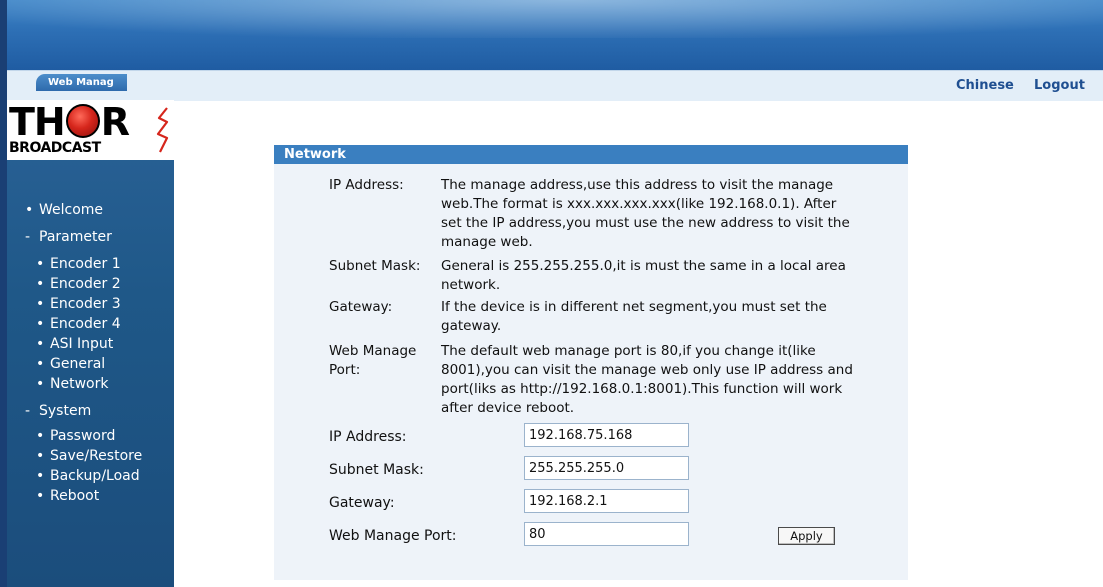  What do you see at coordinates (393, 536) in the screenshot?
I see `web-manage-port-label: Web Manage Port:` at bounding box center [393, 536].